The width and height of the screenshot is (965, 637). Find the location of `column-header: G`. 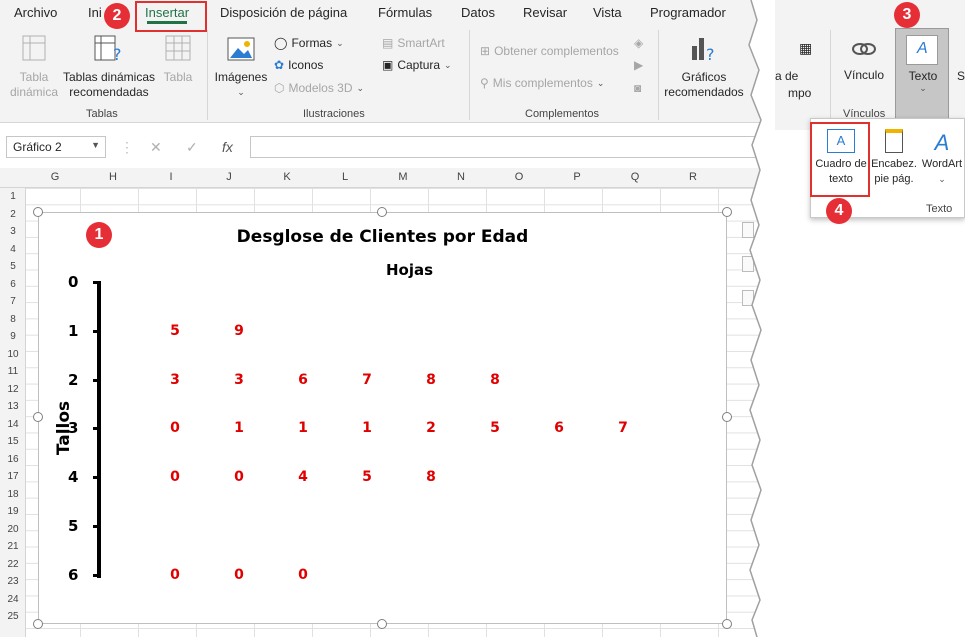

column-header: G is located at coordinates (55, 177).